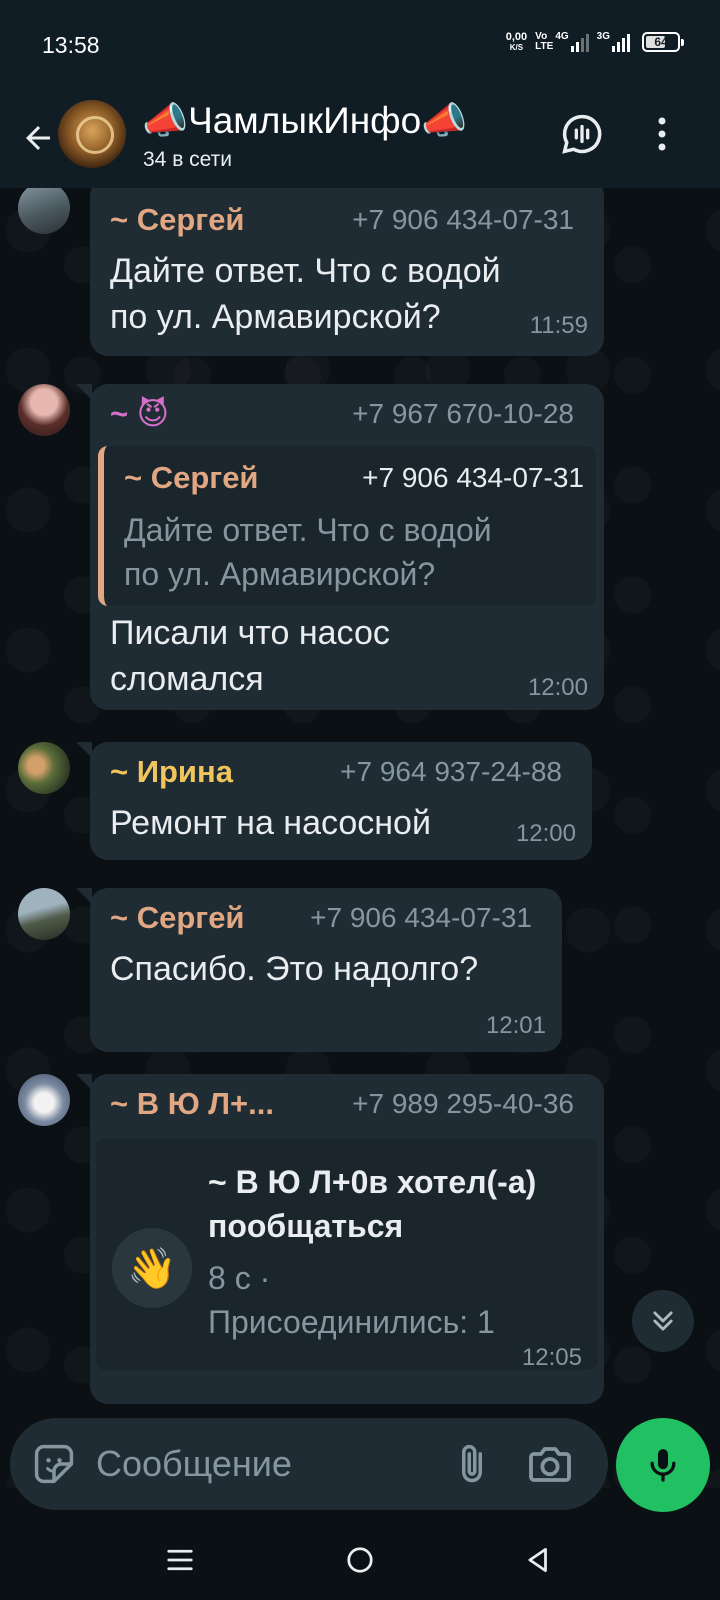 This screenshot has width=720, height=1600. I want to click on system-navigation-bar, so click(360, 1560).